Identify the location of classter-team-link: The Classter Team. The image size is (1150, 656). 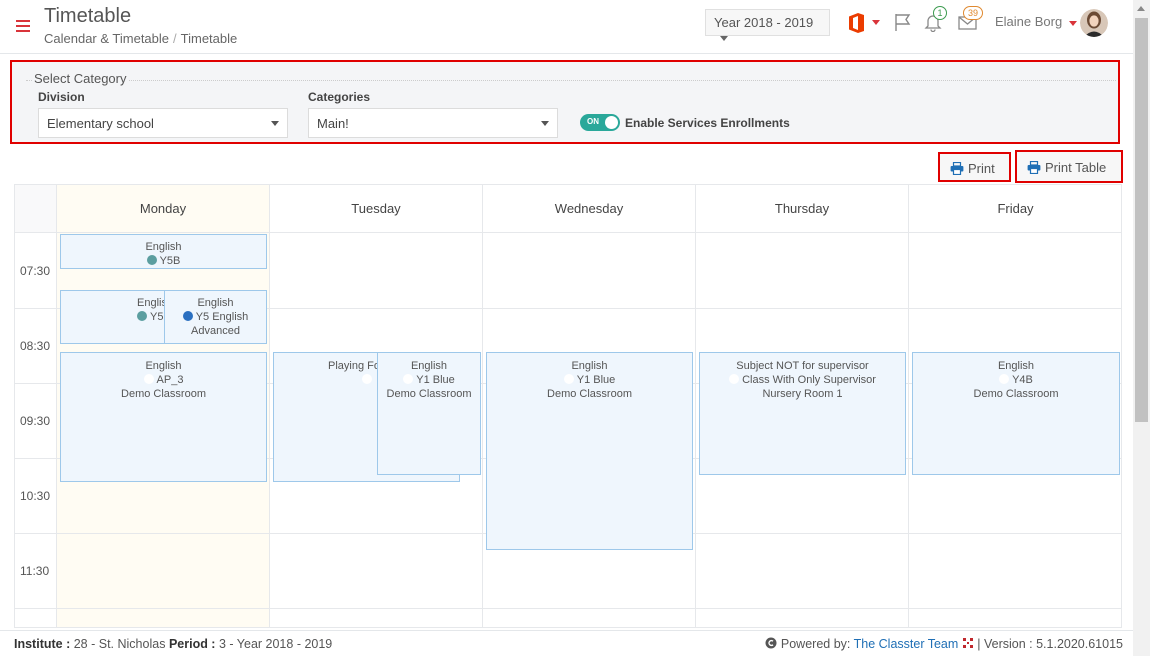
(906, 644).